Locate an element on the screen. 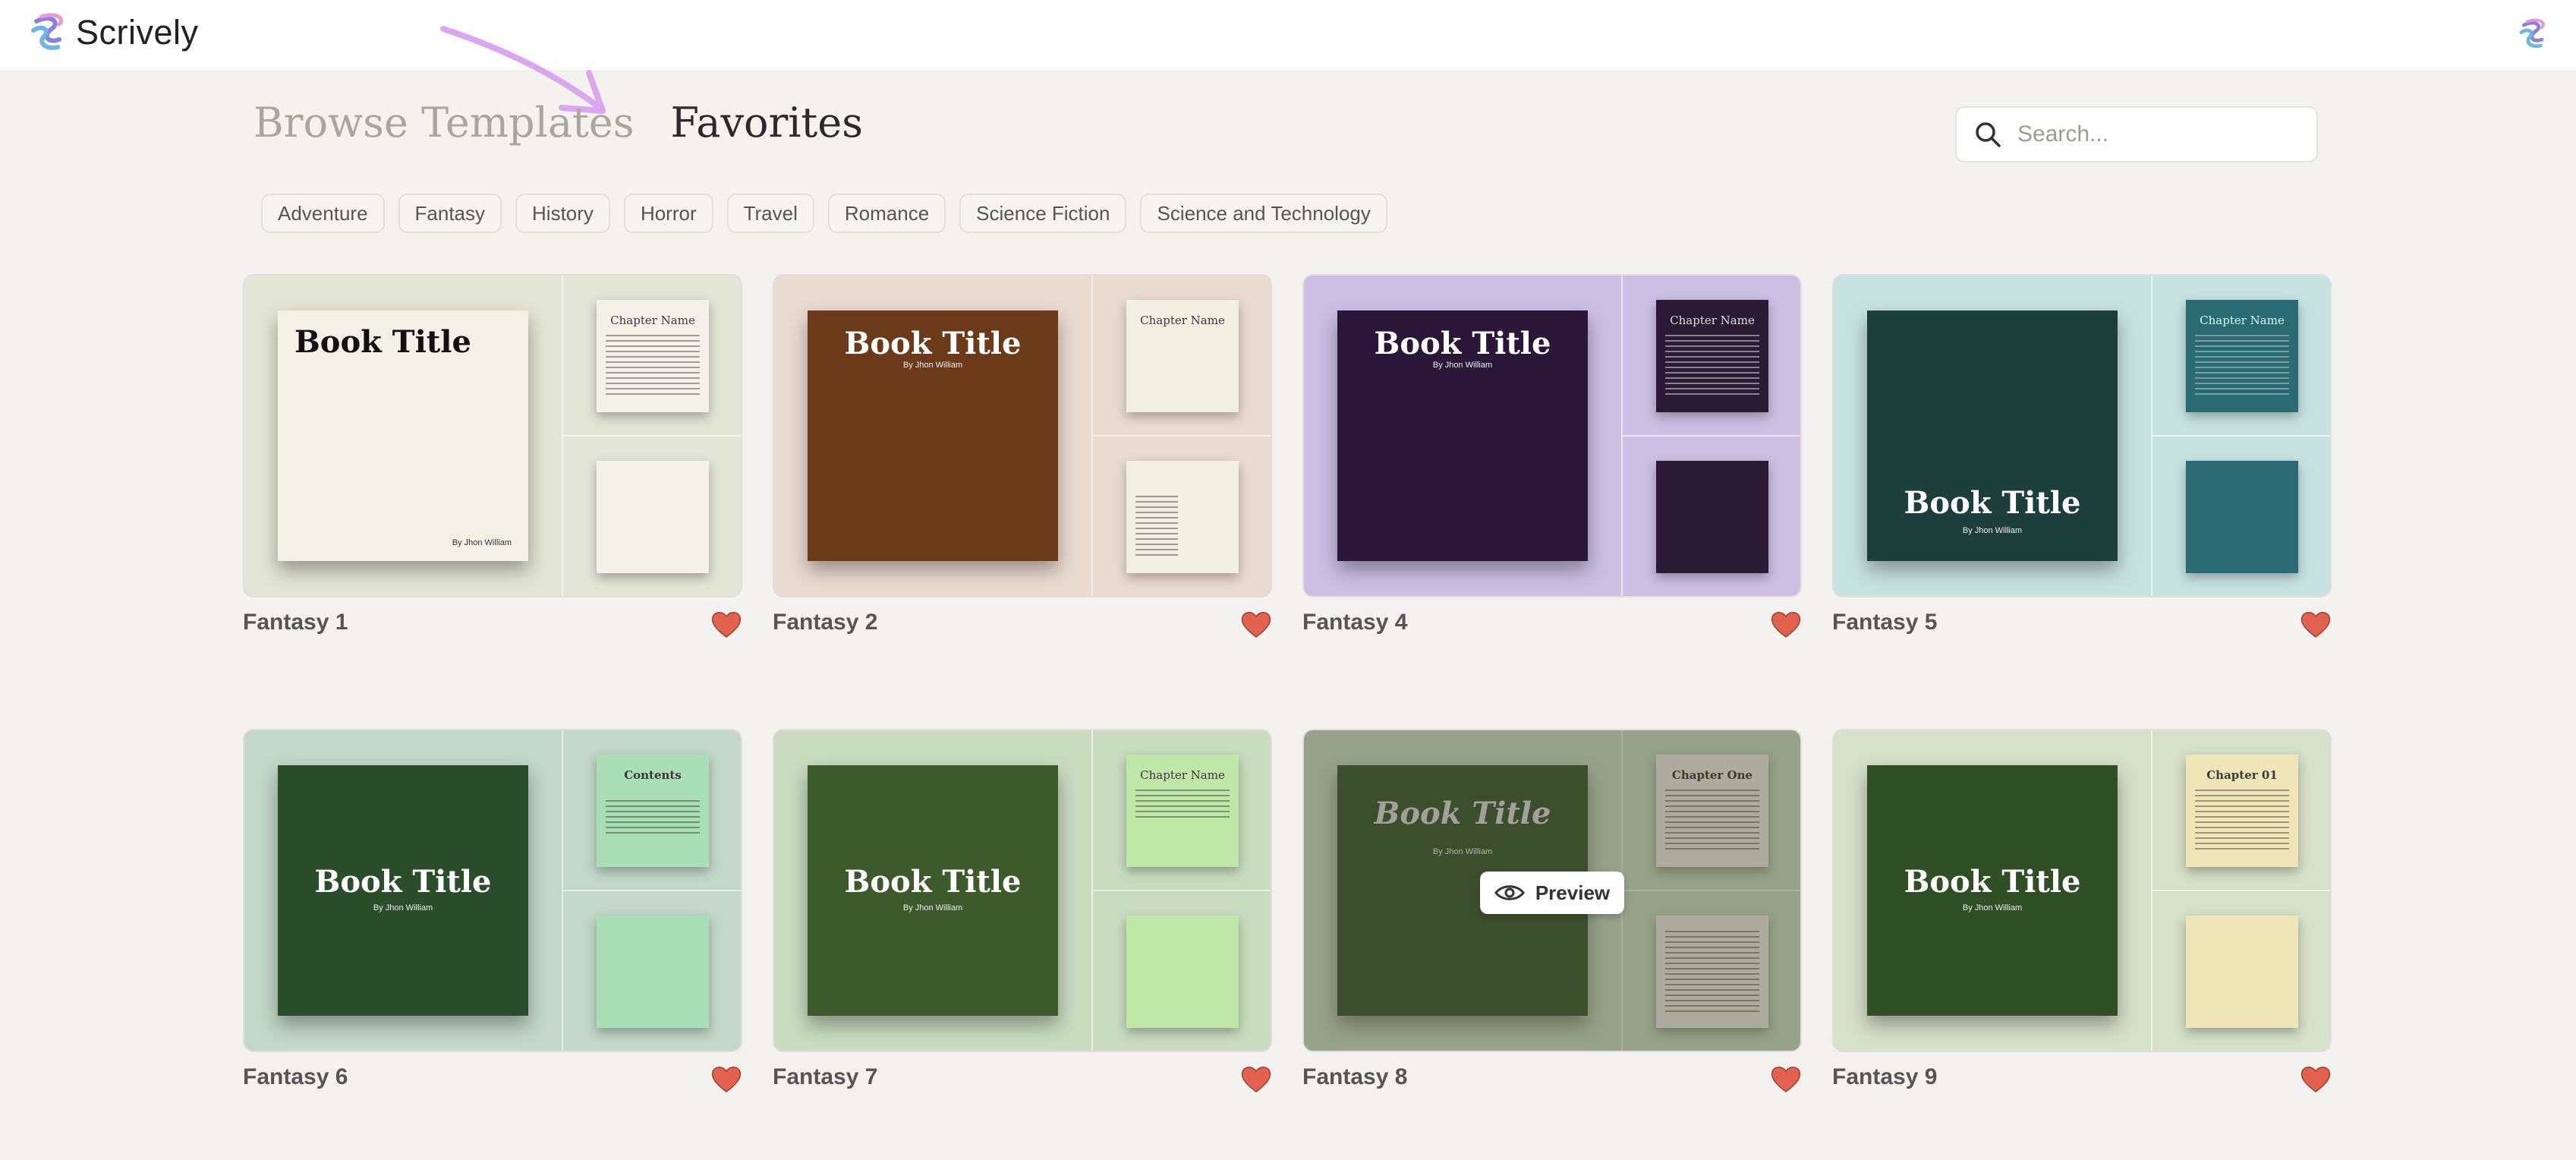  top-bar: Scrively is located at coordinates (1288, 35).